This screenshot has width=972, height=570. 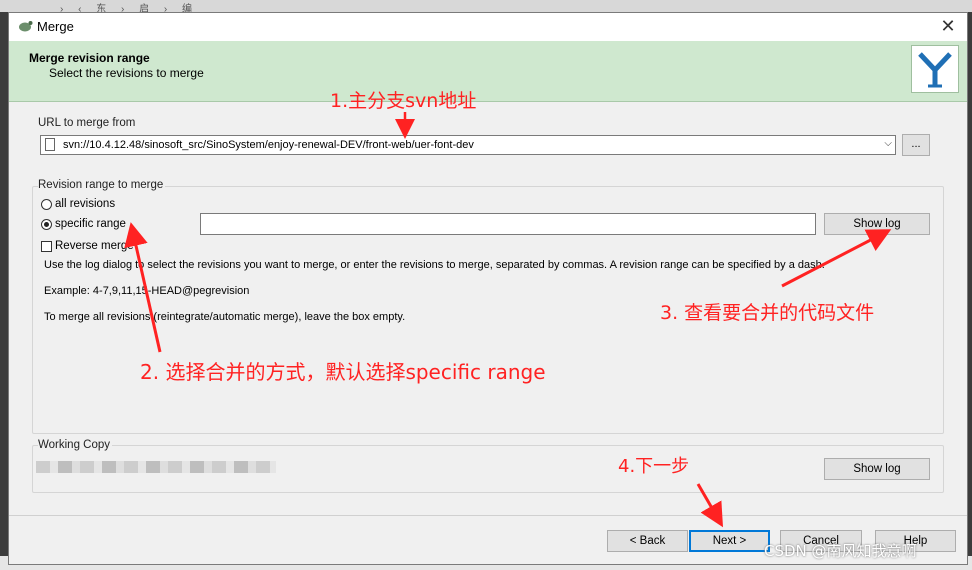 I want to click on working-copy-path-redacted, so click(x=156, y=467).